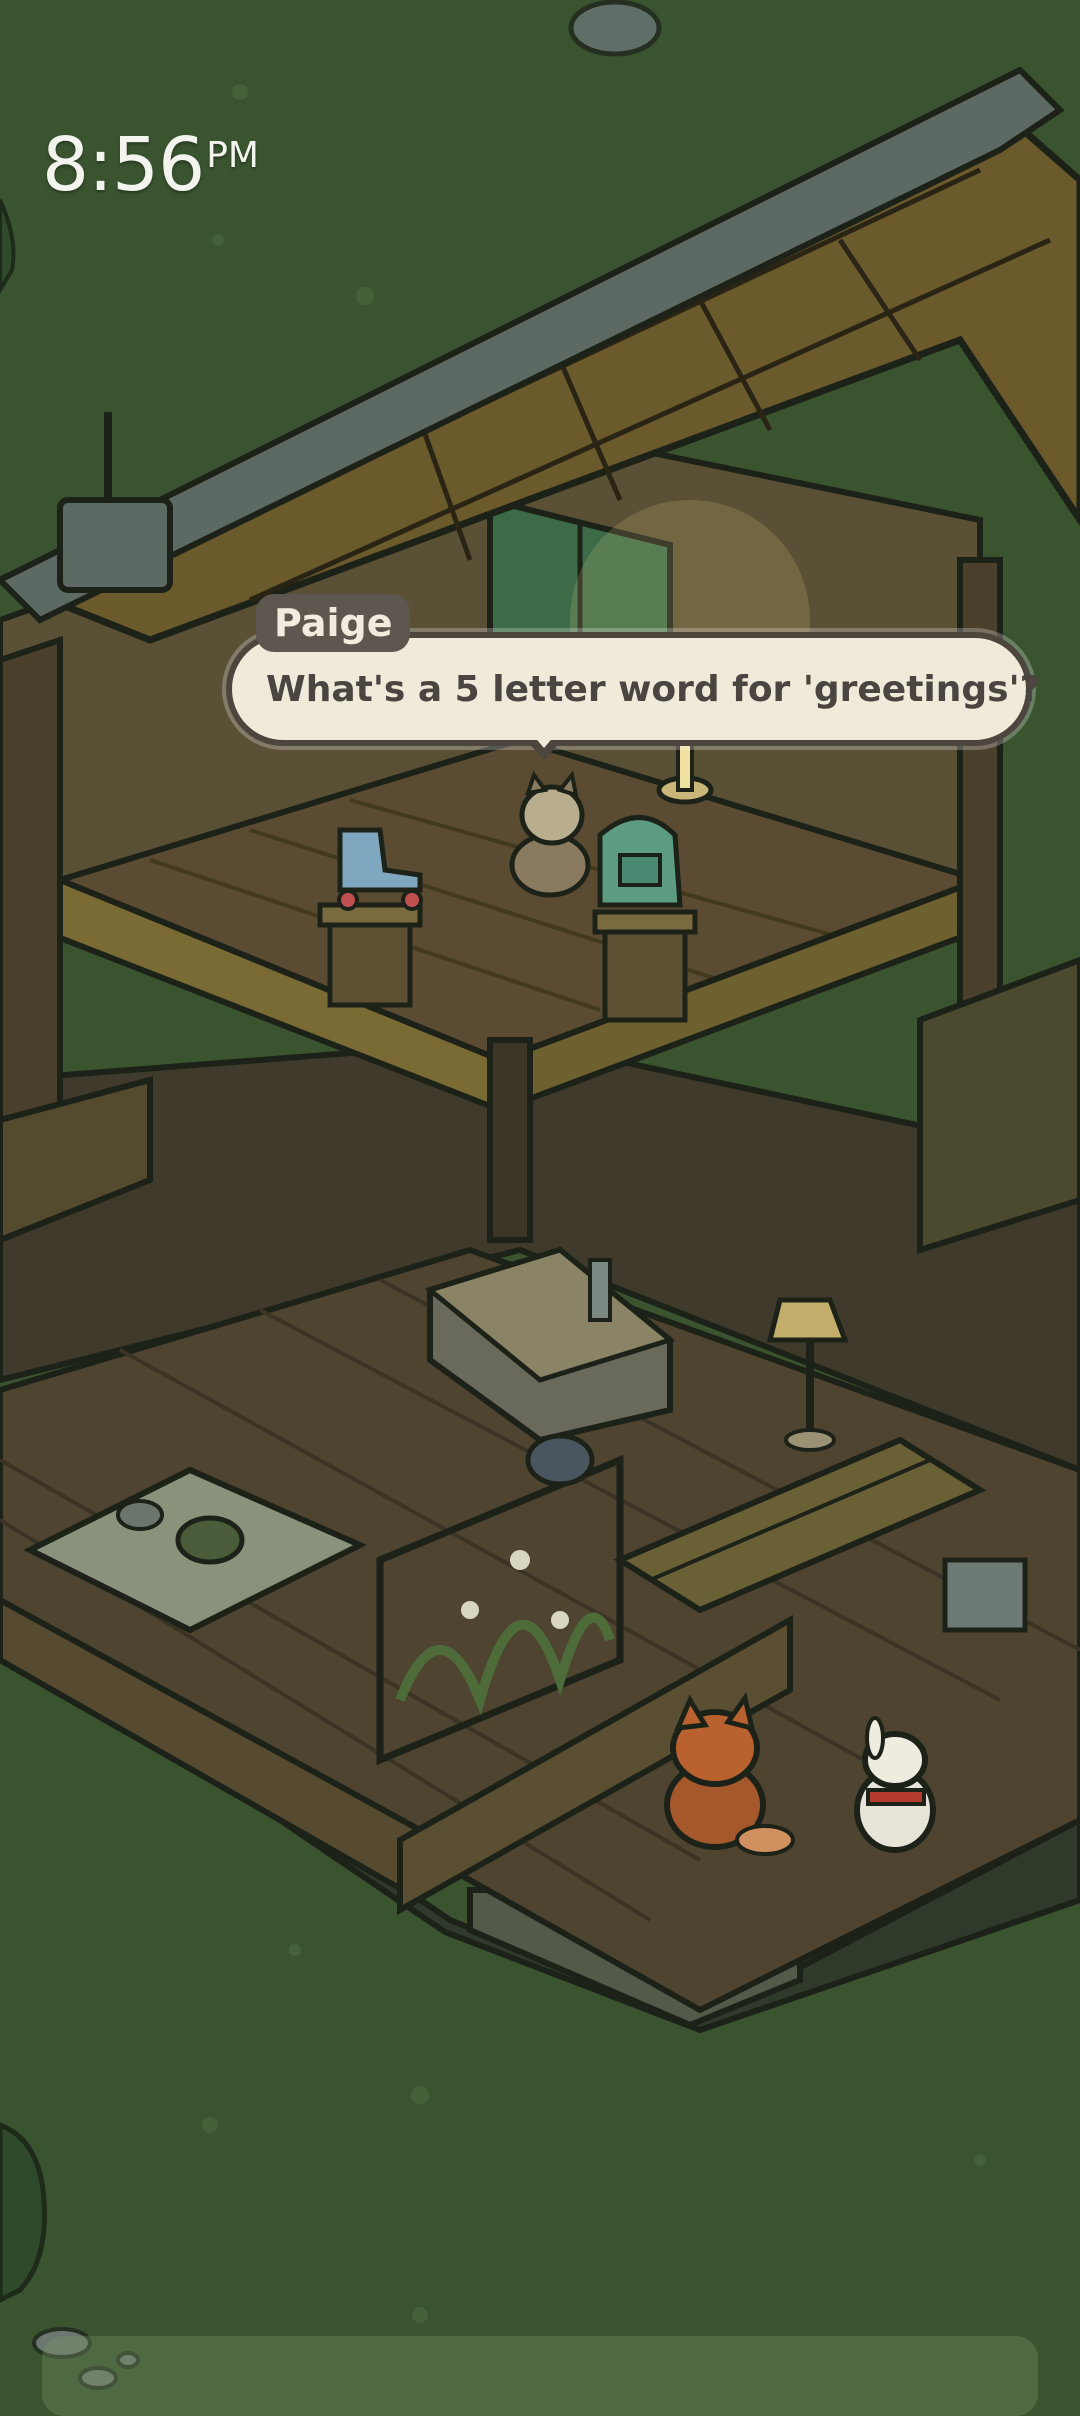  I want to click on bubble-tail, so click(544, 747).